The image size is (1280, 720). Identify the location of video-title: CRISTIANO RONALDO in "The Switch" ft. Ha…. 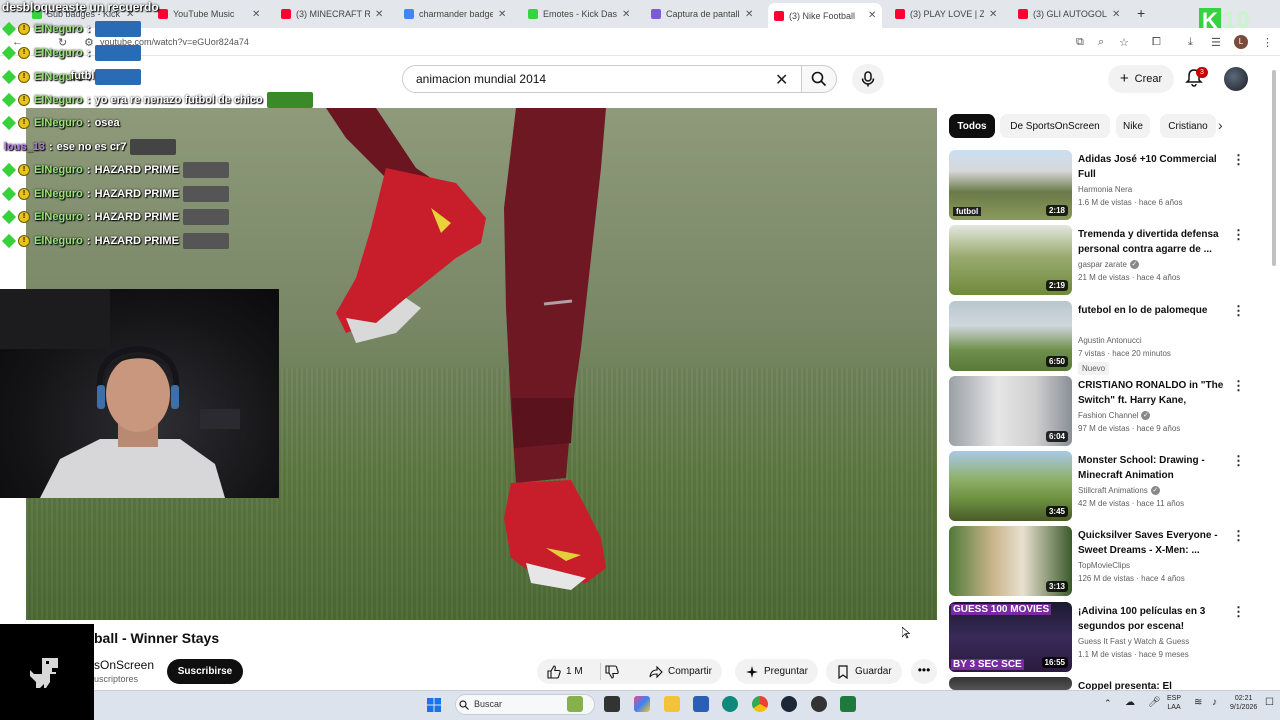
(1153, 393).